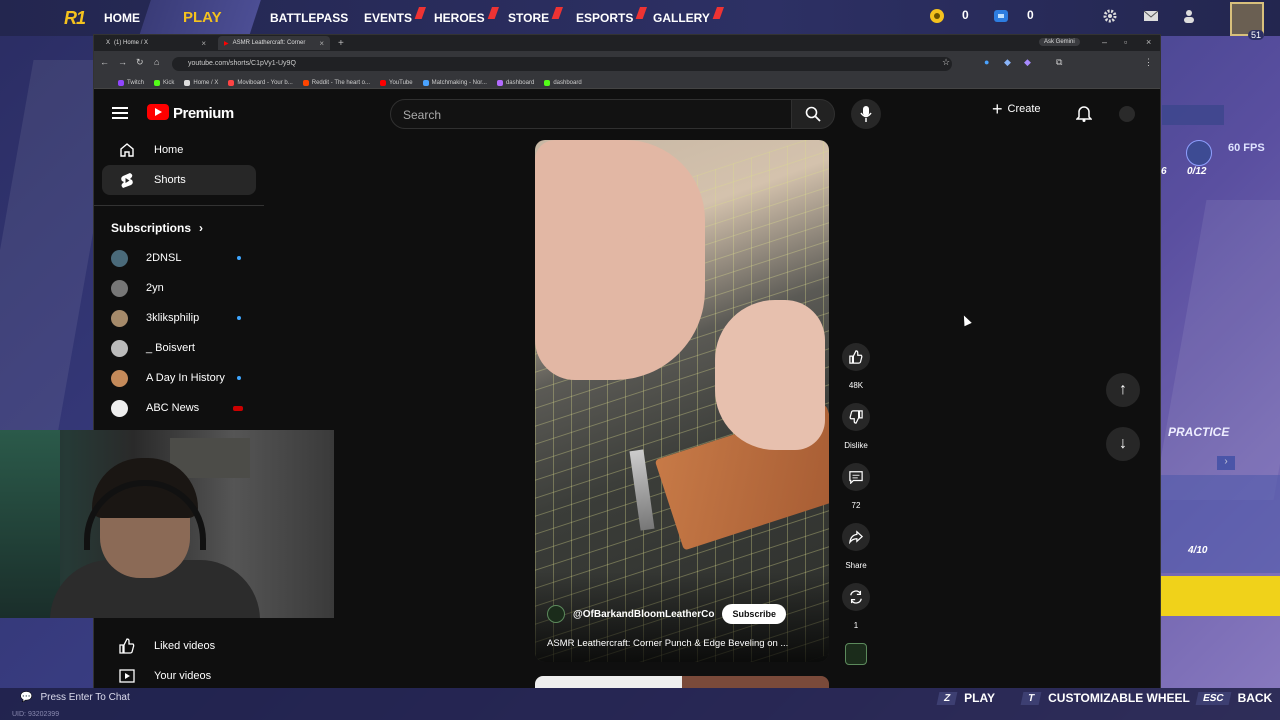 The image size is (1280, 720). What do you see at coordinates (1197, 171) in the screenshot?
I see `trophy-count: 0/12` at bounding box center [1197, 171].